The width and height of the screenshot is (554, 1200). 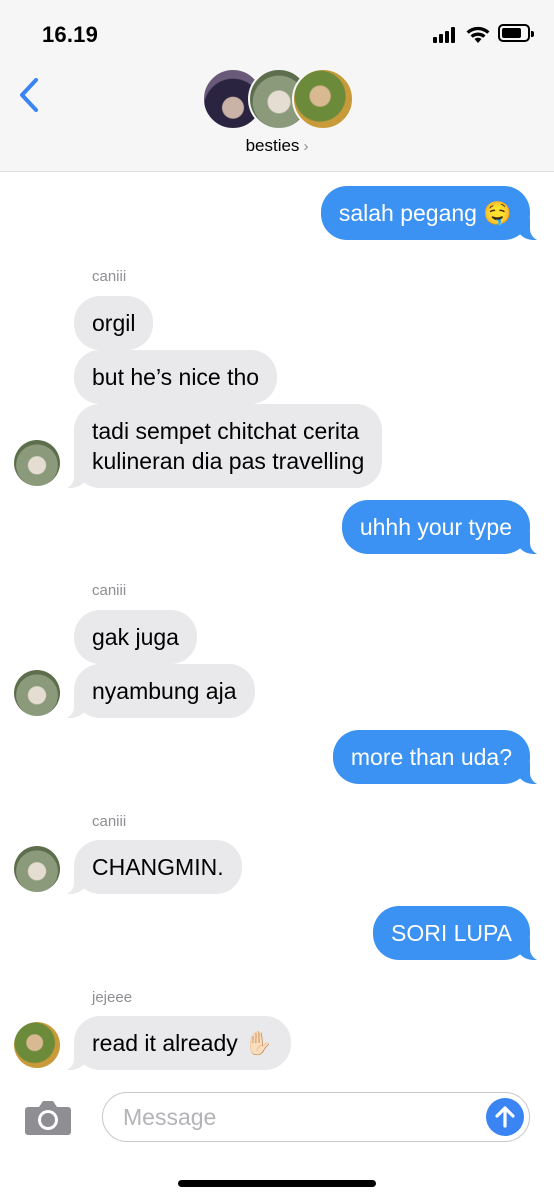 What do you see at coordinates (478, 34) in the screenshot?
I see `wifi-icon` at bounding box center [478, 34].